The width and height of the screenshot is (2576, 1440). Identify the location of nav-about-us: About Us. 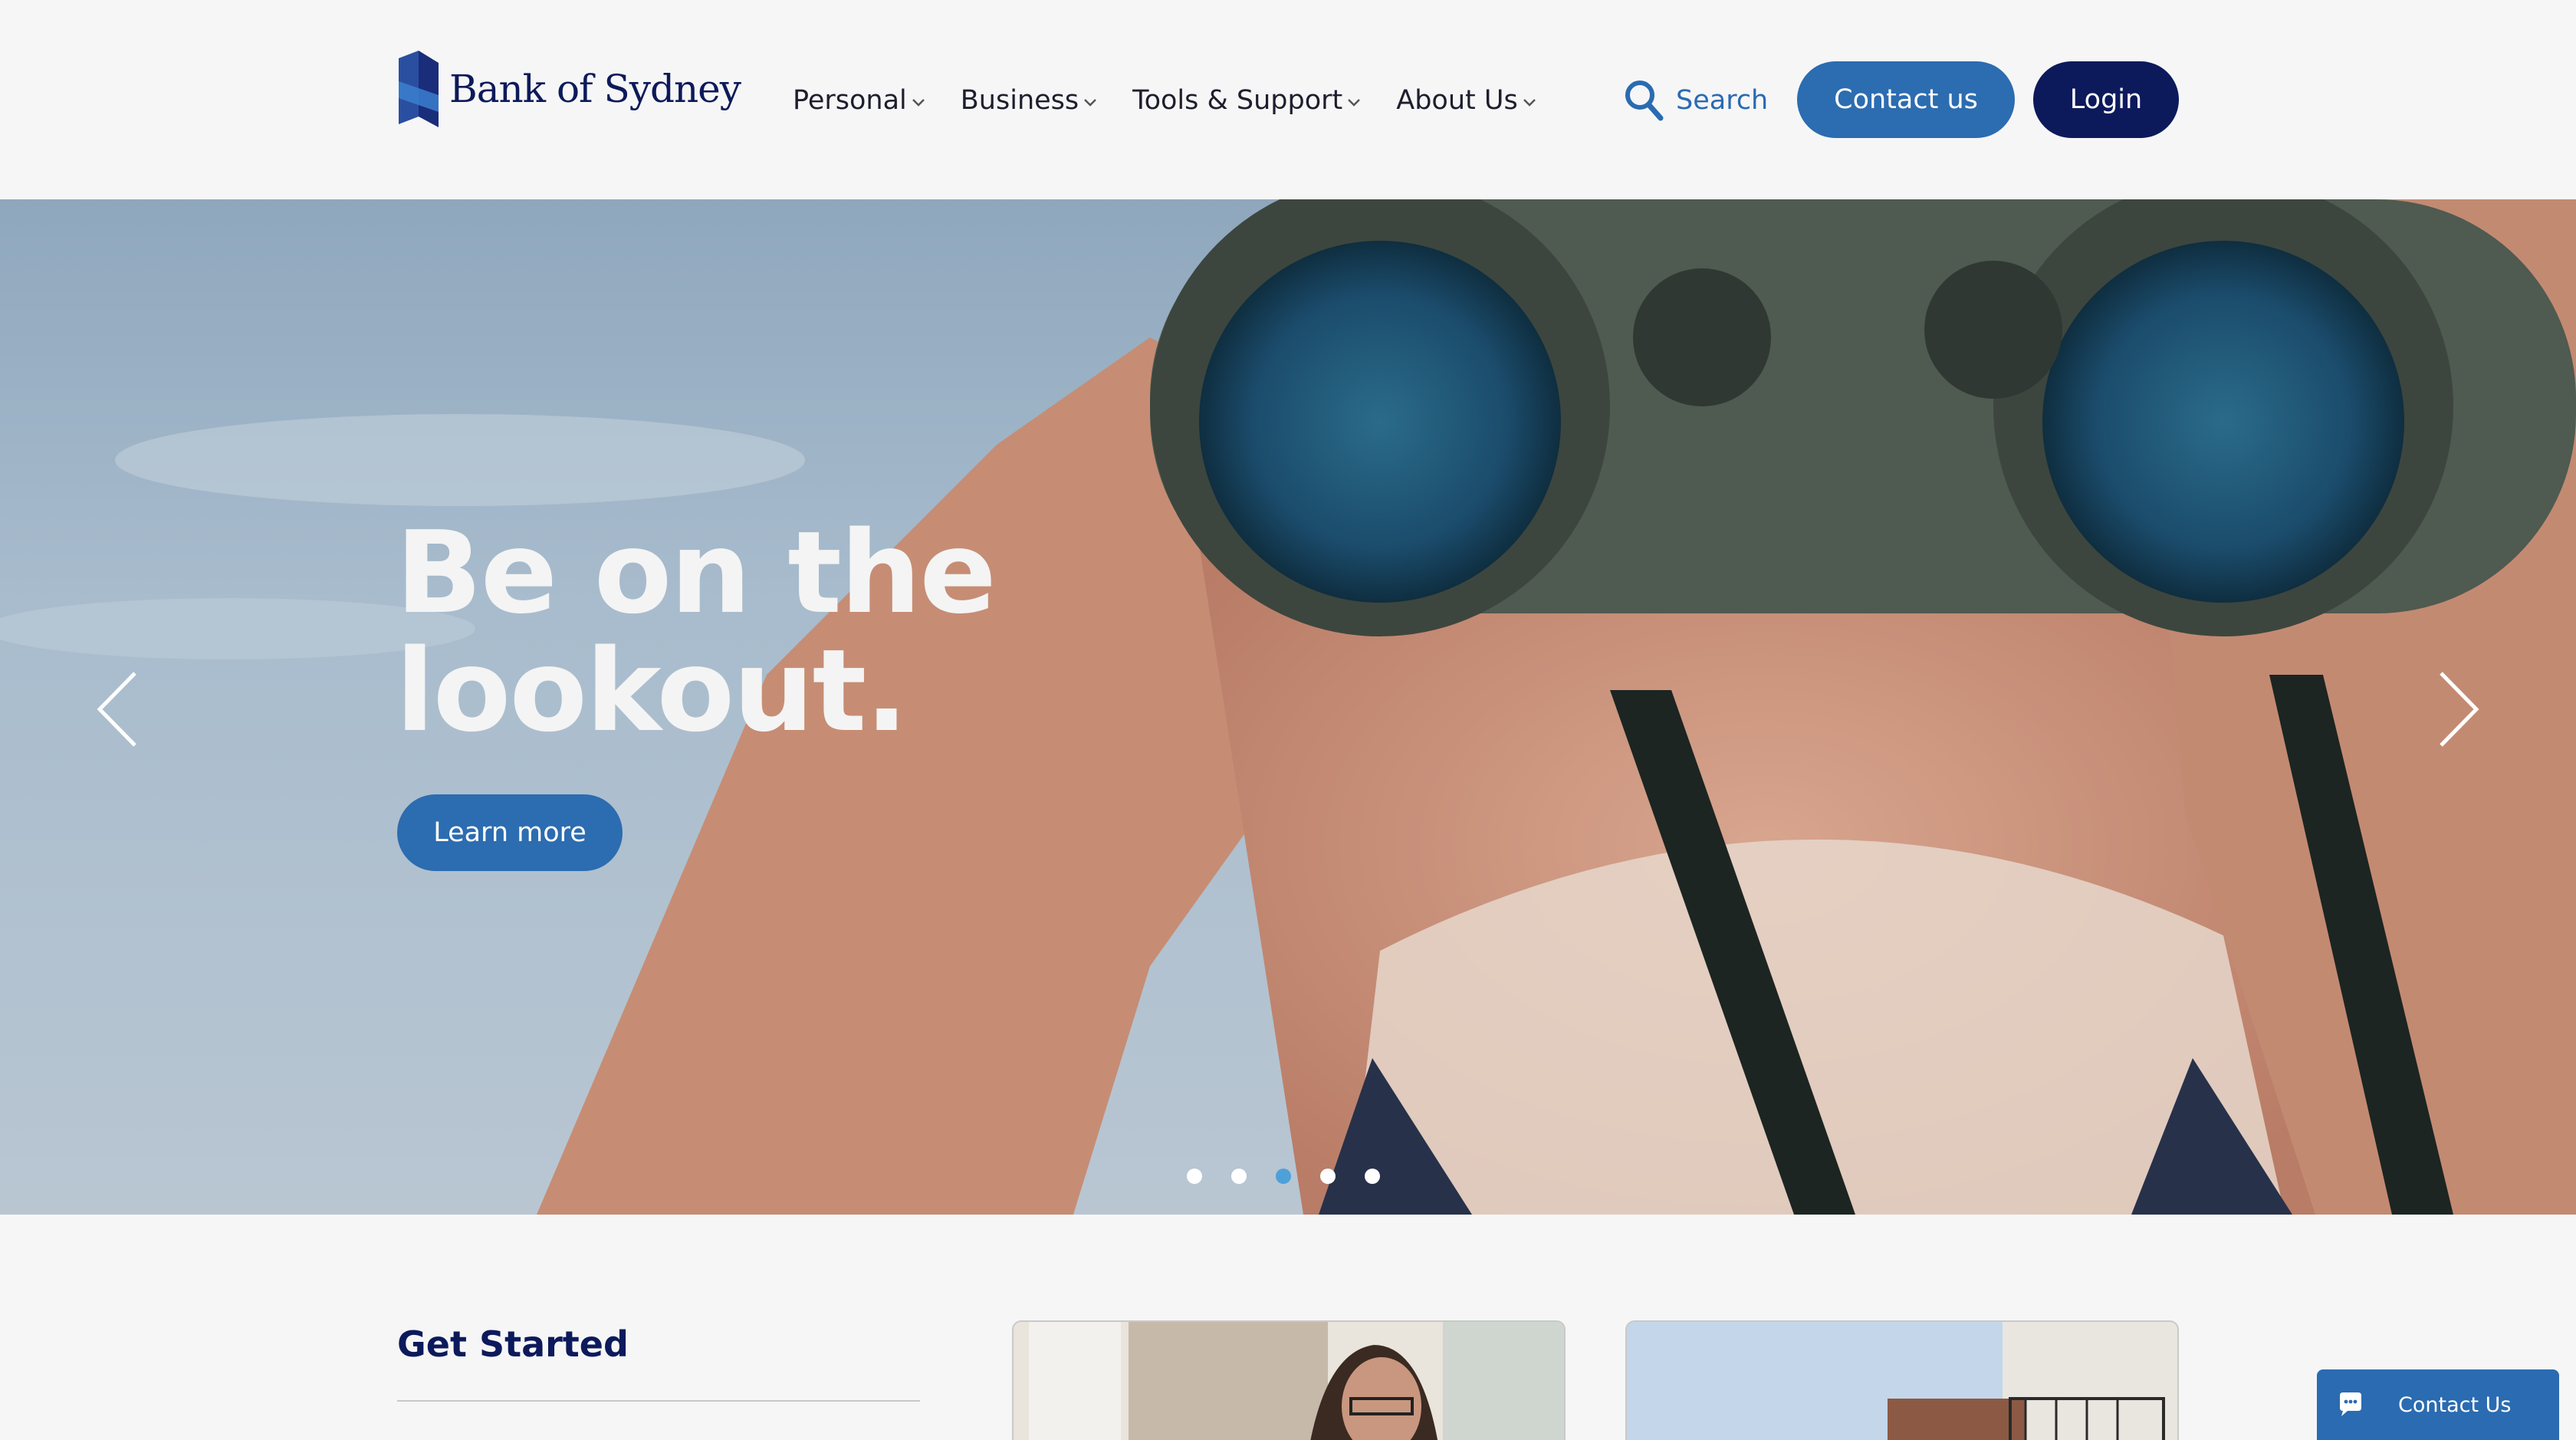
(1466, 100).